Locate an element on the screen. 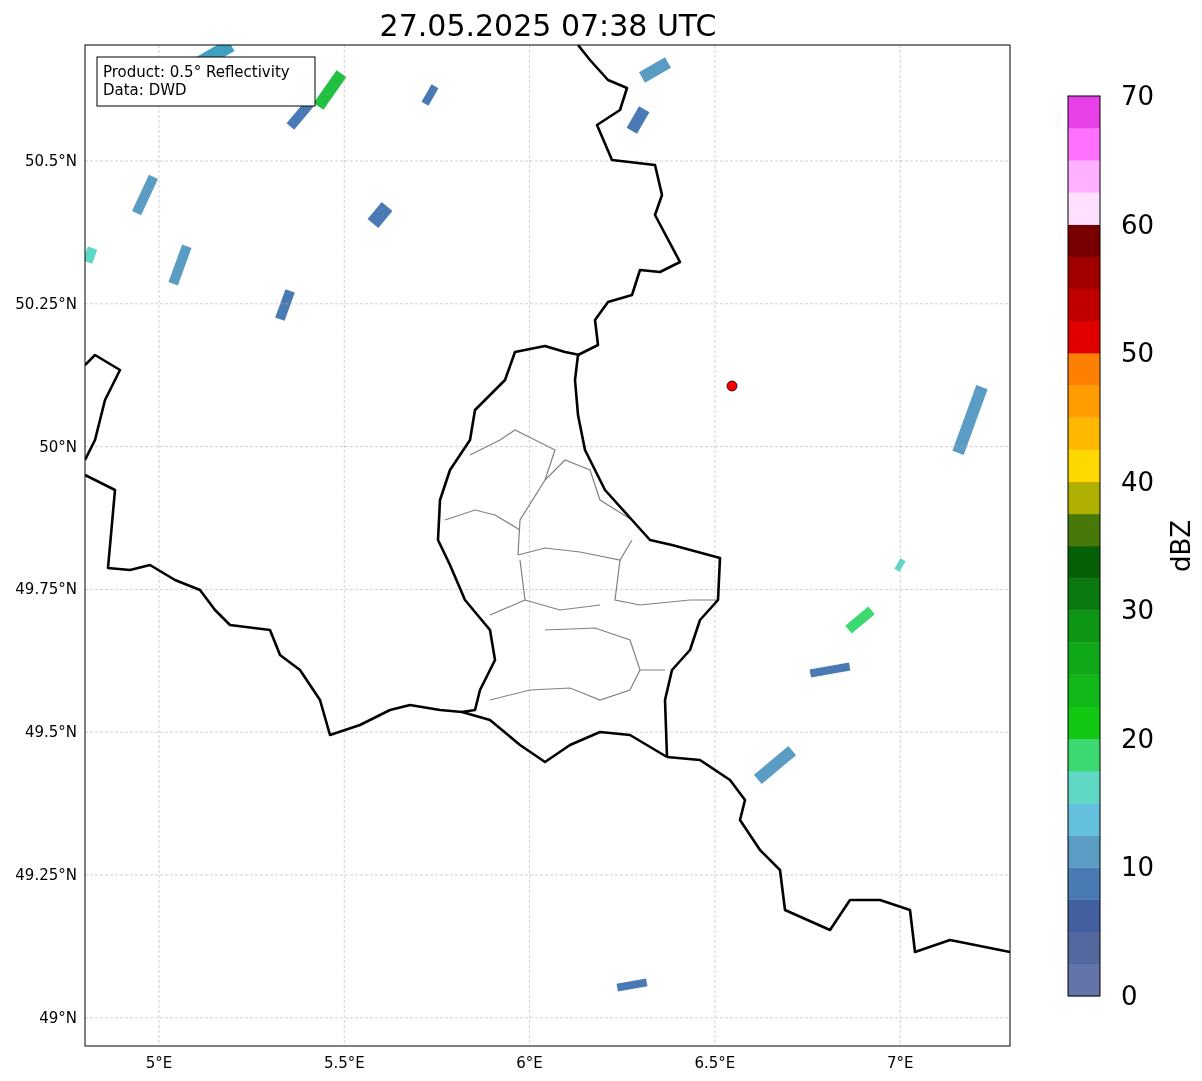 The height and width of the screenshot is (1081, 1202). latitude-label: 49.5°N is located at coordinates (50, 732).